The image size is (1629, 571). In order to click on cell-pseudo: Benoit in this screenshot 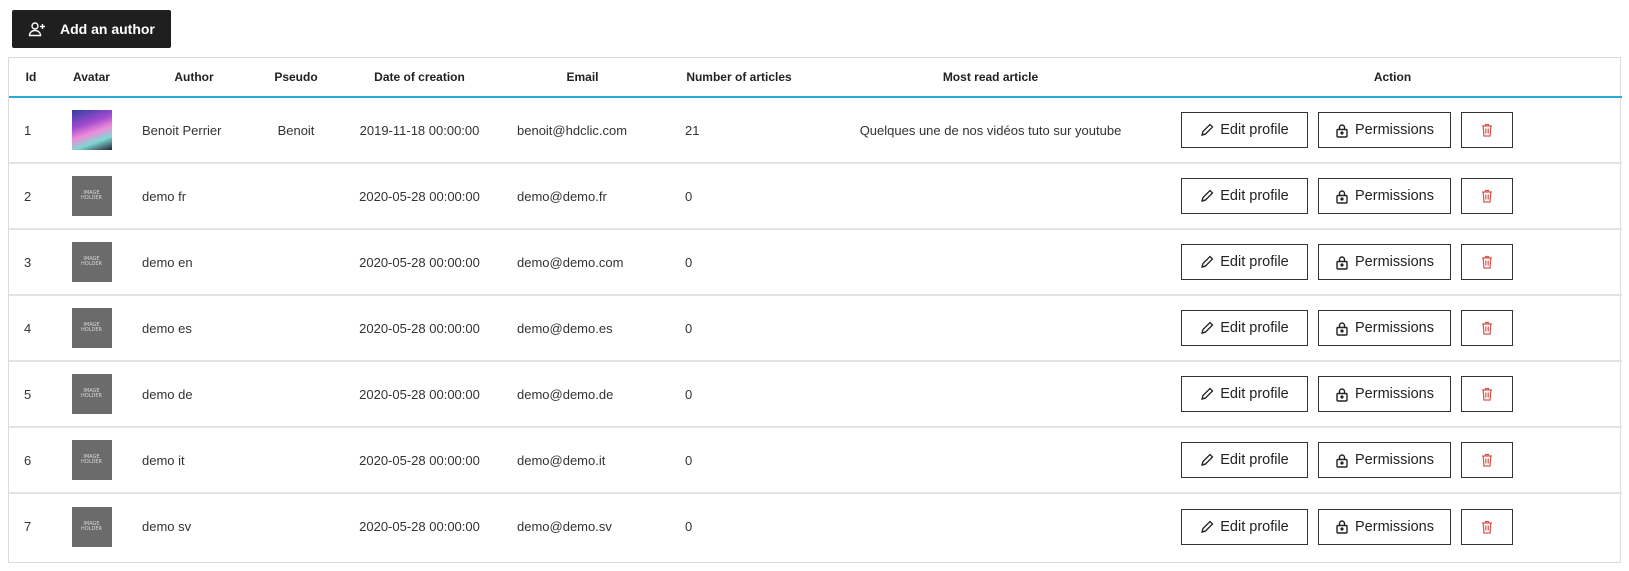, I will do `click(296, 130)`.